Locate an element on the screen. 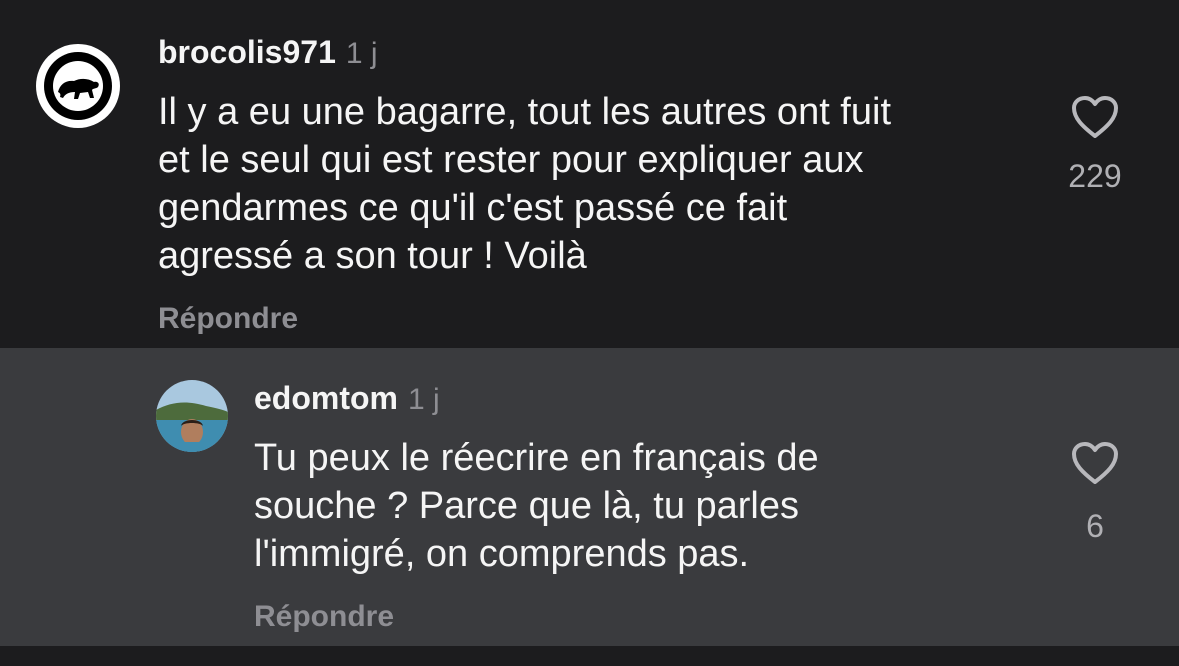 This screenshot has width=1179, height=666. black-panther-party-logo is located at coordinates (78, 86).